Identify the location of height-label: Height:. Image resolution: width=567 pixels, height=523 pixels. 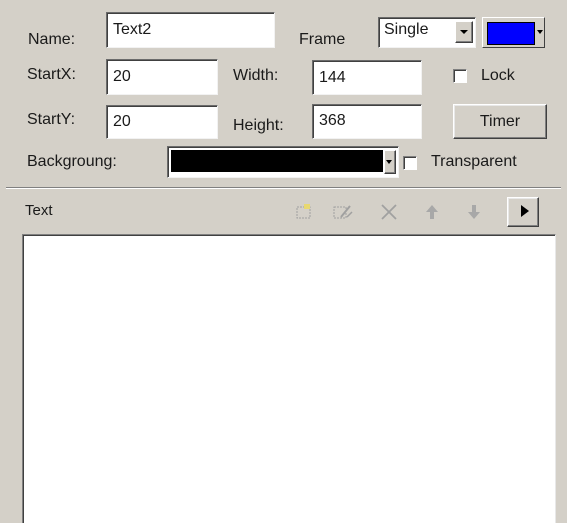
(258, 125).